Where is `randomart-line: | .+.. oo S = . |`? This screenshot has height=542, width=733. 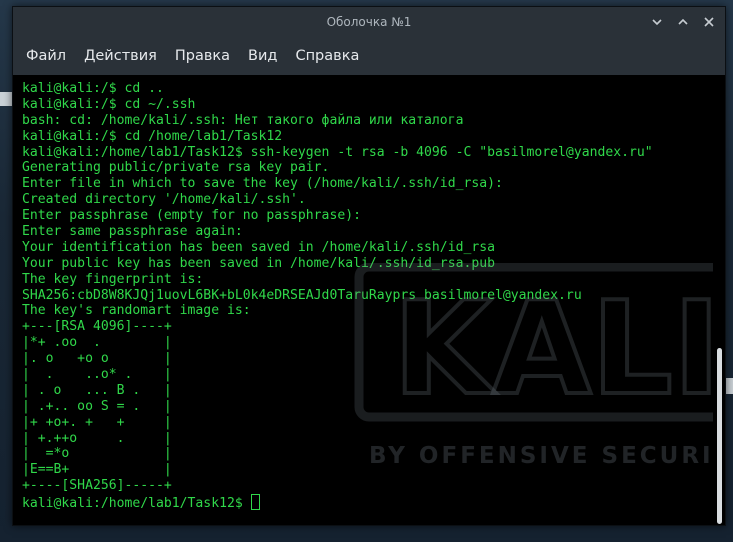
randomart-line: | .+.. oo S = . | is located at coordinates (97, 406).